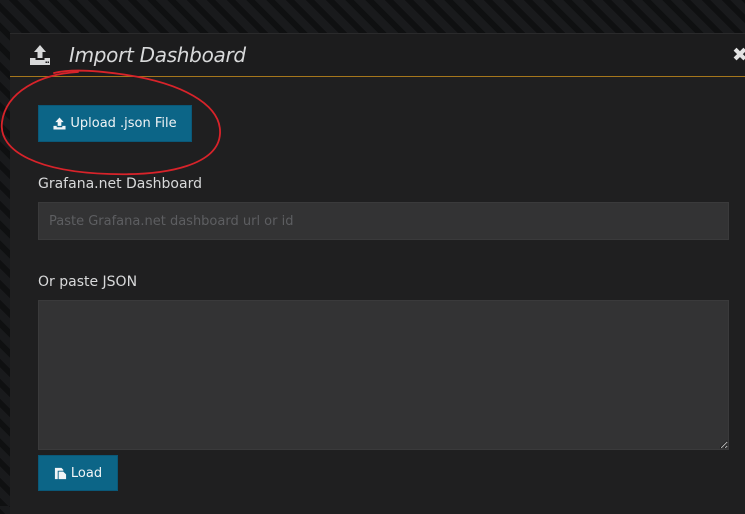  I want to click on load-button-label: Load, so click(86, 473).